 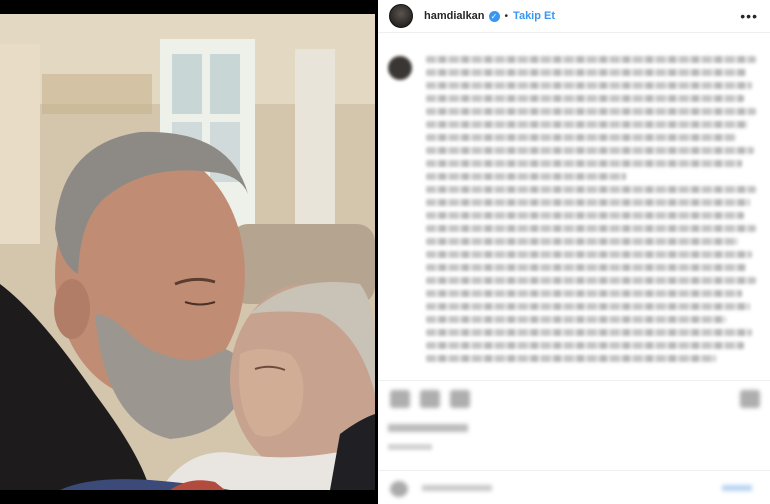 I want to click on post-header: hamdialkan ✓ • Takip Et •••, so click(x=574, y=16).